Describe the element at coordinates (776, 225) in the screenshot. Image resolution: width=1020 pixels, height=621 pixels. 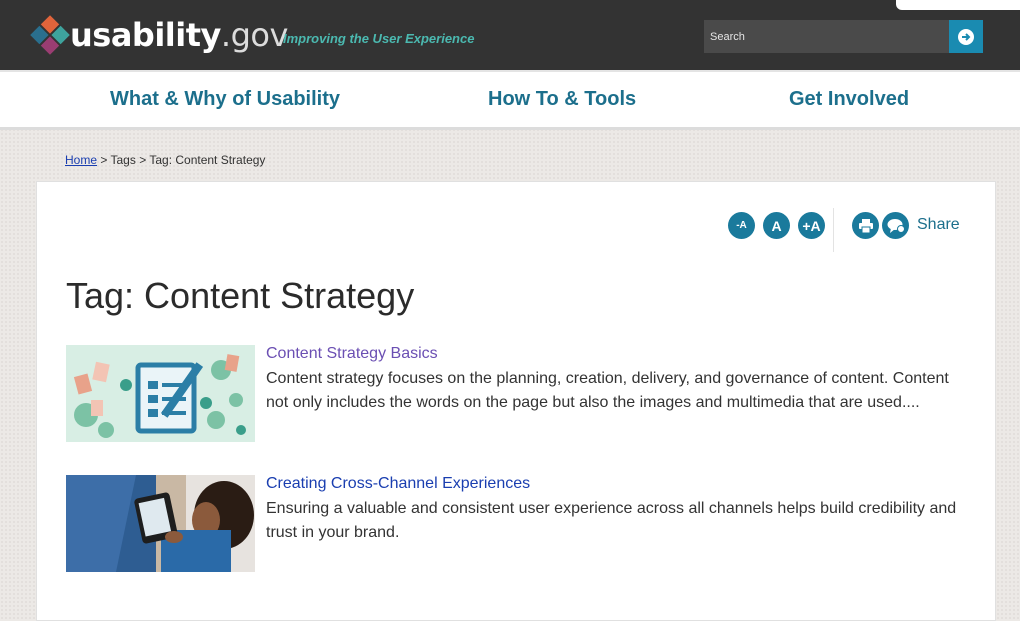
I see `normal-font-button: A` at that location.